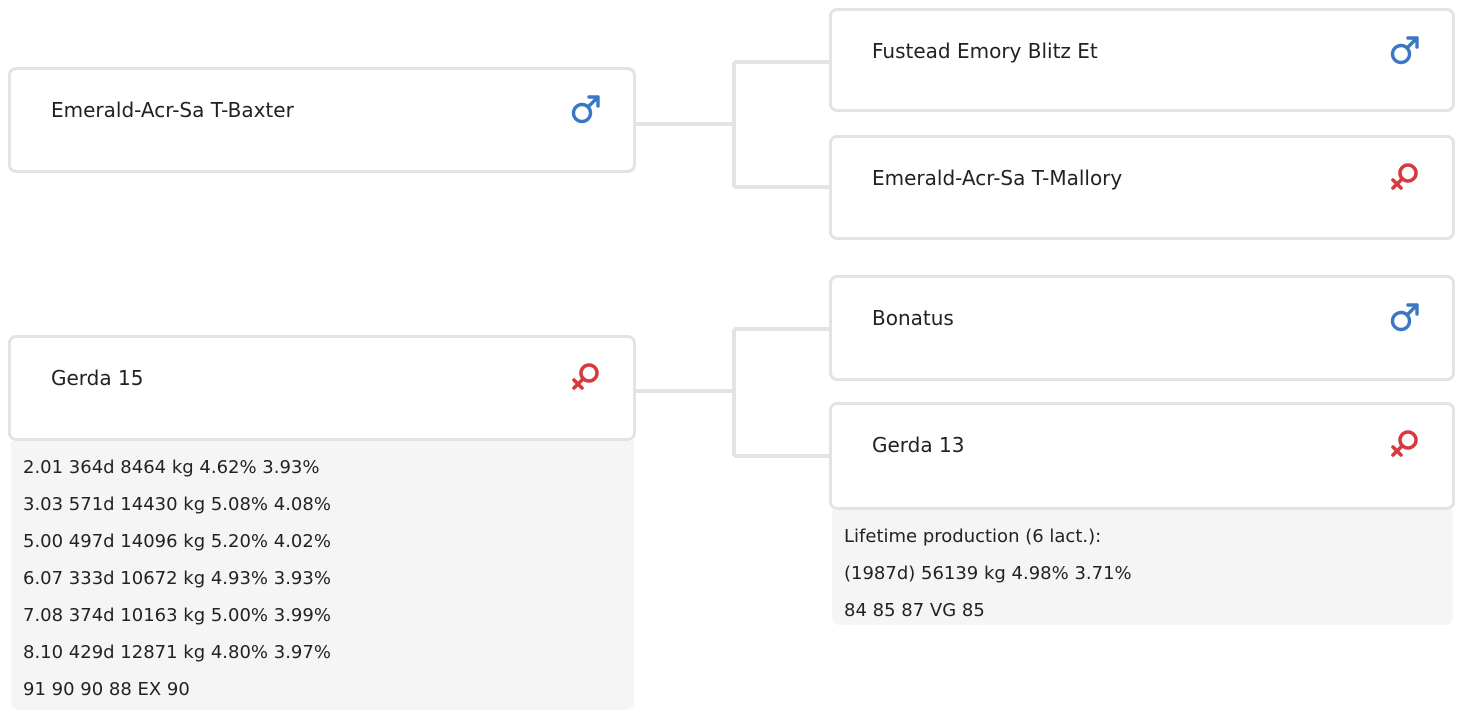  Describe the element at coordinates (918, 445) in the screenshot. I see `animal-name: Gerda 13` at that location.